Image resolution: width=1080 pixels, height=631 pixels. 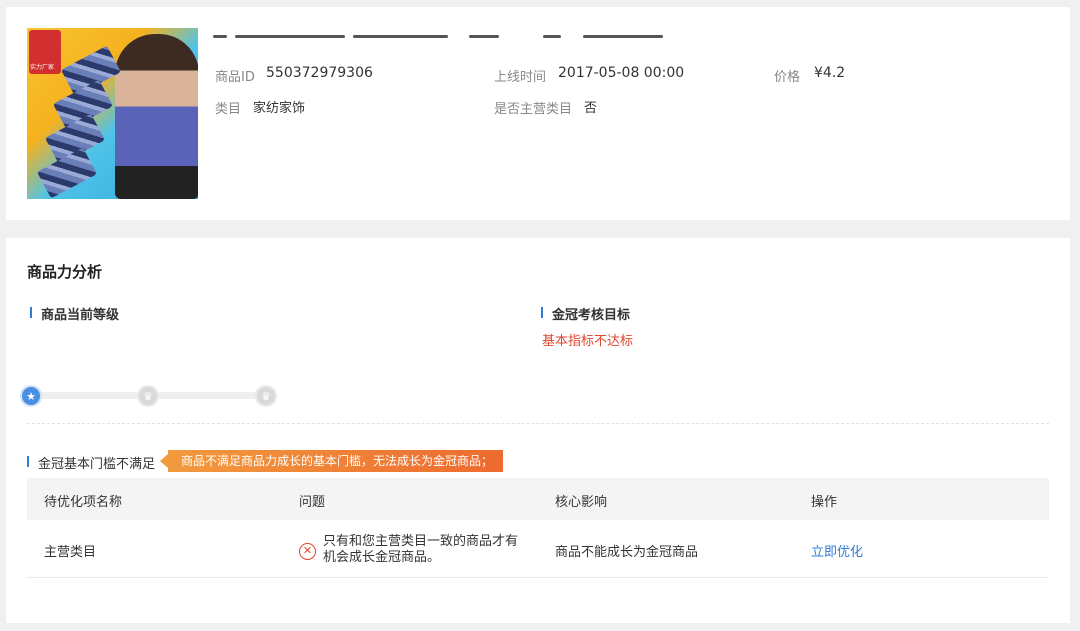 What do you see at coordinates (156, 116) in the screenshot?
I see `model-figure` at bounding box center [156, 116].